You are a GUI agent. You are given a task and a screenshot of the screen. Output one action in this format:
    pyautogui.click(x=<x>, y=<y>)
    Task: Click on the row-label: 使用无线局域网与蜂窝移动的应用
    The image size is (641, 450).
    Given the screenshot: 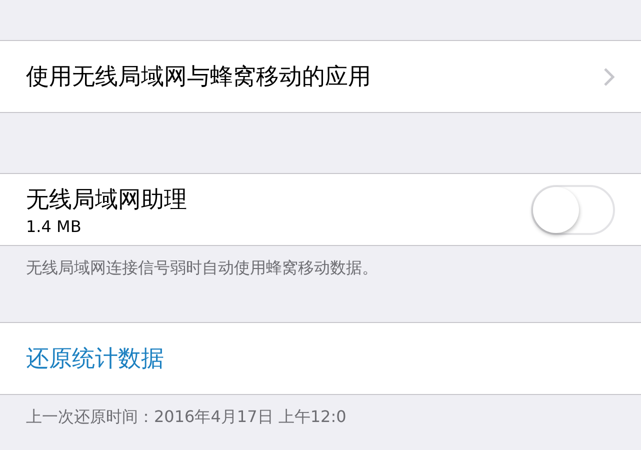 What is the action you would take?
    pyautogui.click(x=198, y=77)
    